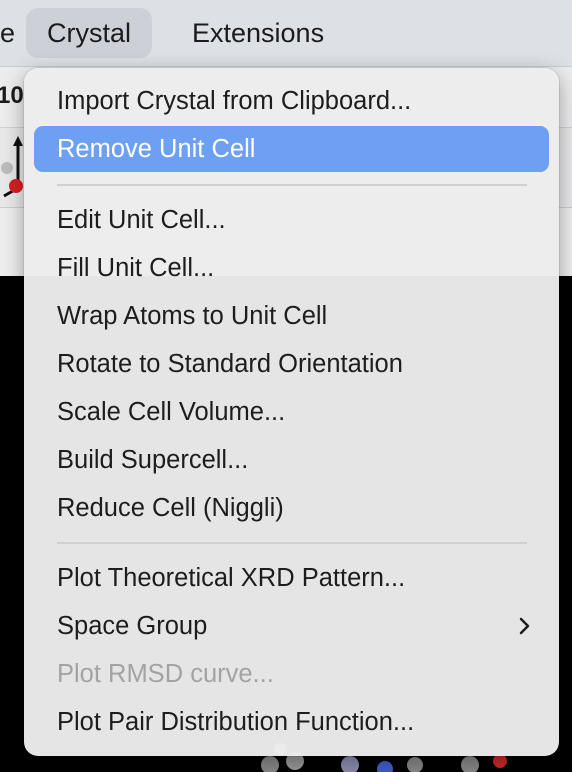 The image size is (572, 772). Describe the element at coordinates (524, 626) in the screenshot. I see `chevron-right-icon` at that location.